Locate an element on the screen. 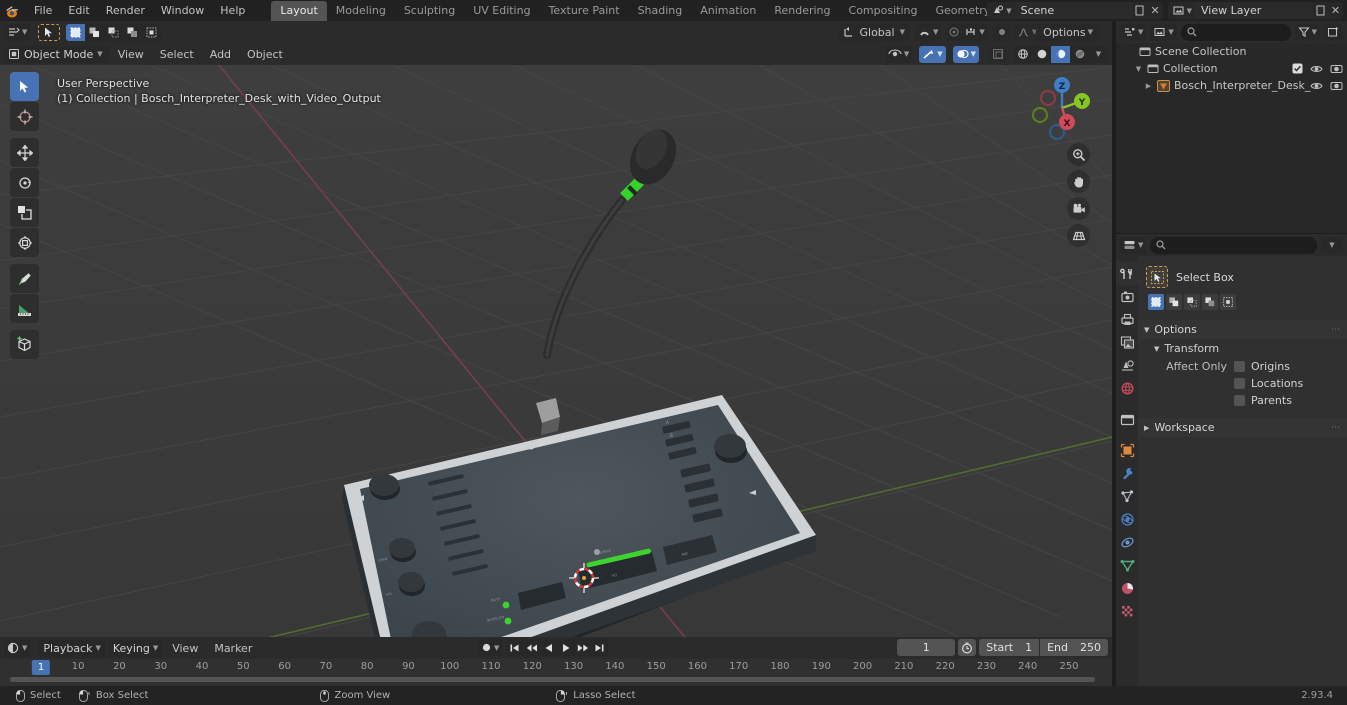  properties-search-input is located at coordinates (1233, 245).